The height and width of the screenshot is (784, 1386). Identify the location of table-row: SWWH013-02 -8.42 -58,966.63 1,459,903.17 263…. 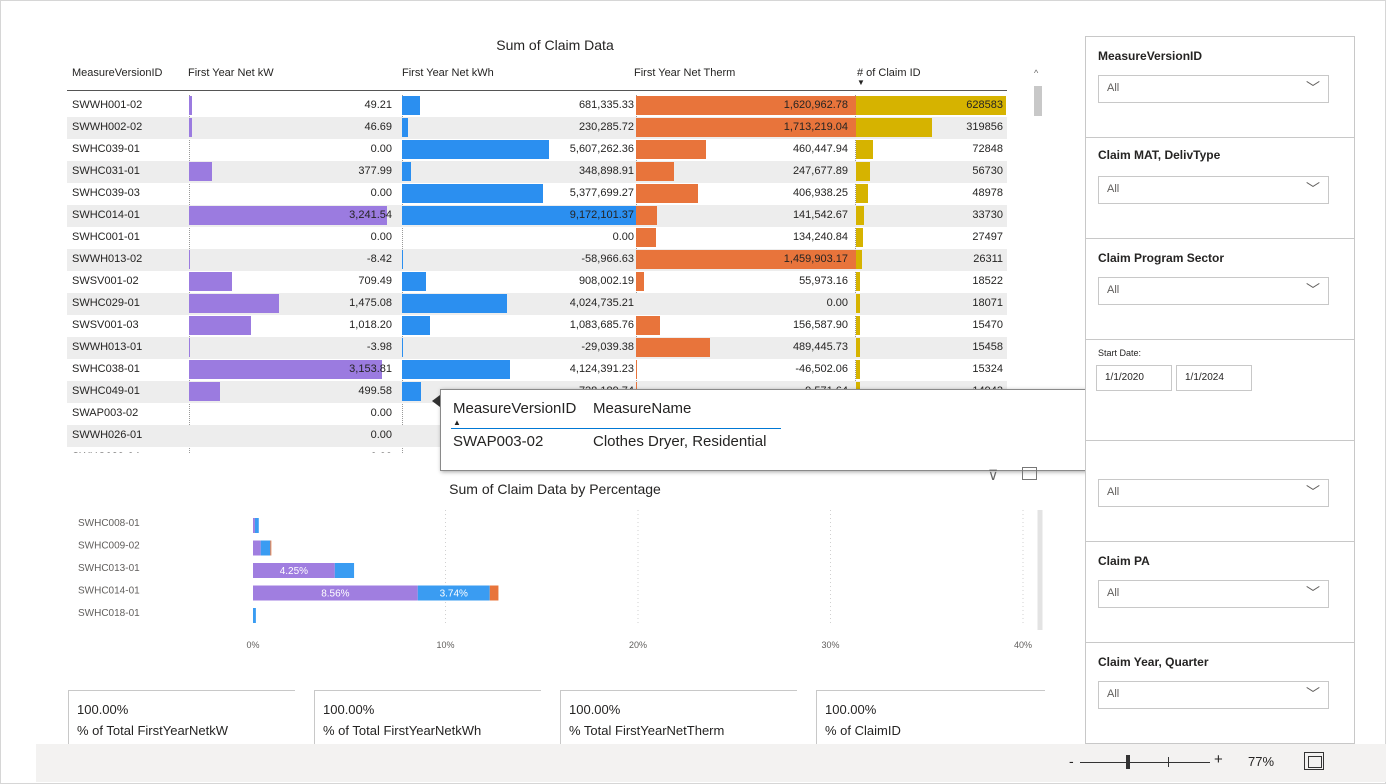
(537, 260).